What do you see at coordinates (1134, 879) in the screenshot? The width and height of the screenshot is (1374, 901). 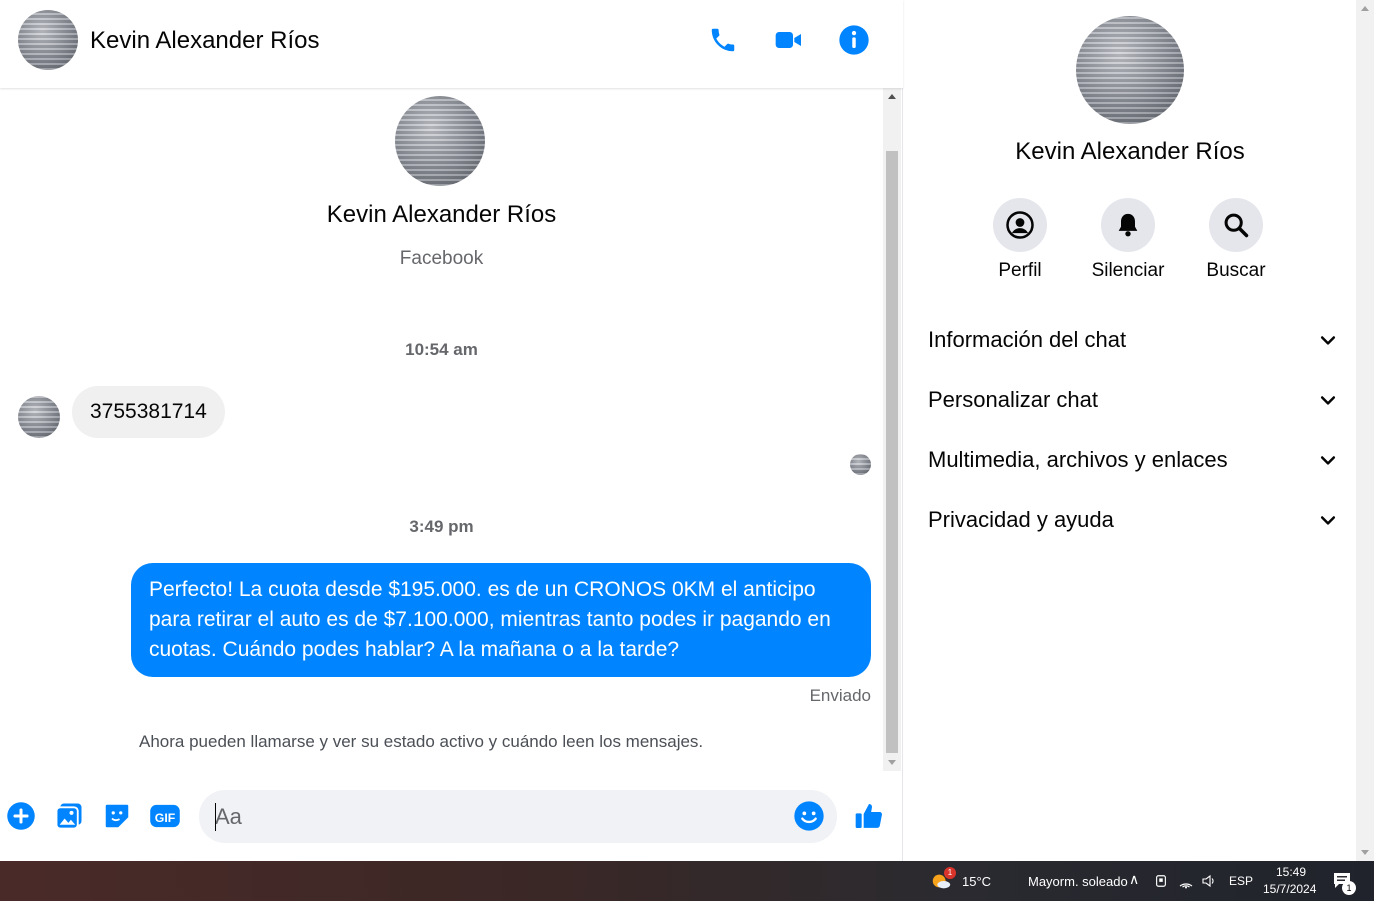 I see `chevron-up-icon: ∧` at bounding box center [1134, 879].